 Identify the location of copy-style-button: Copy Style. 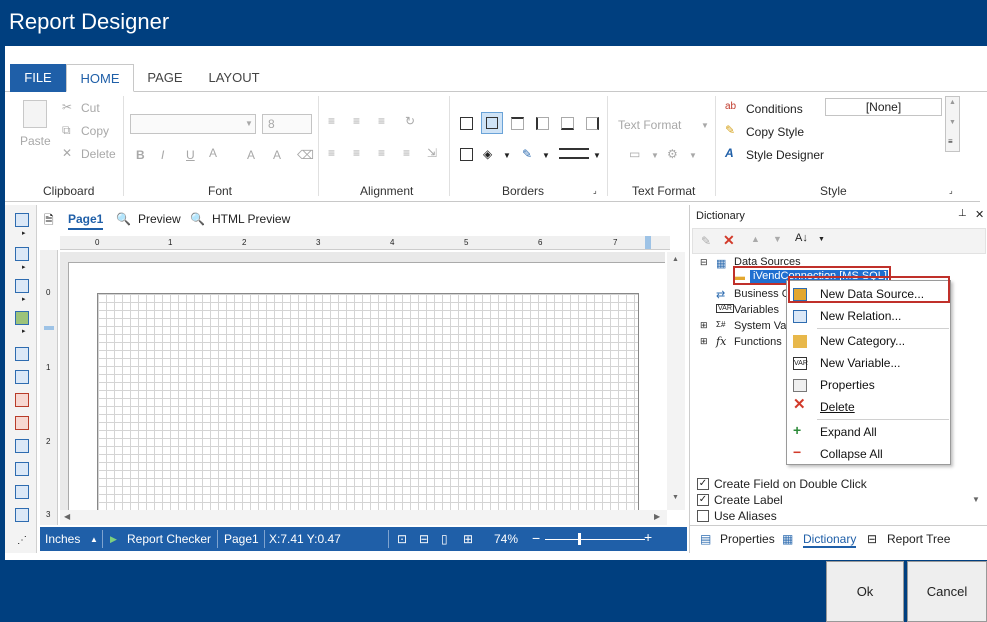
(775, 132).